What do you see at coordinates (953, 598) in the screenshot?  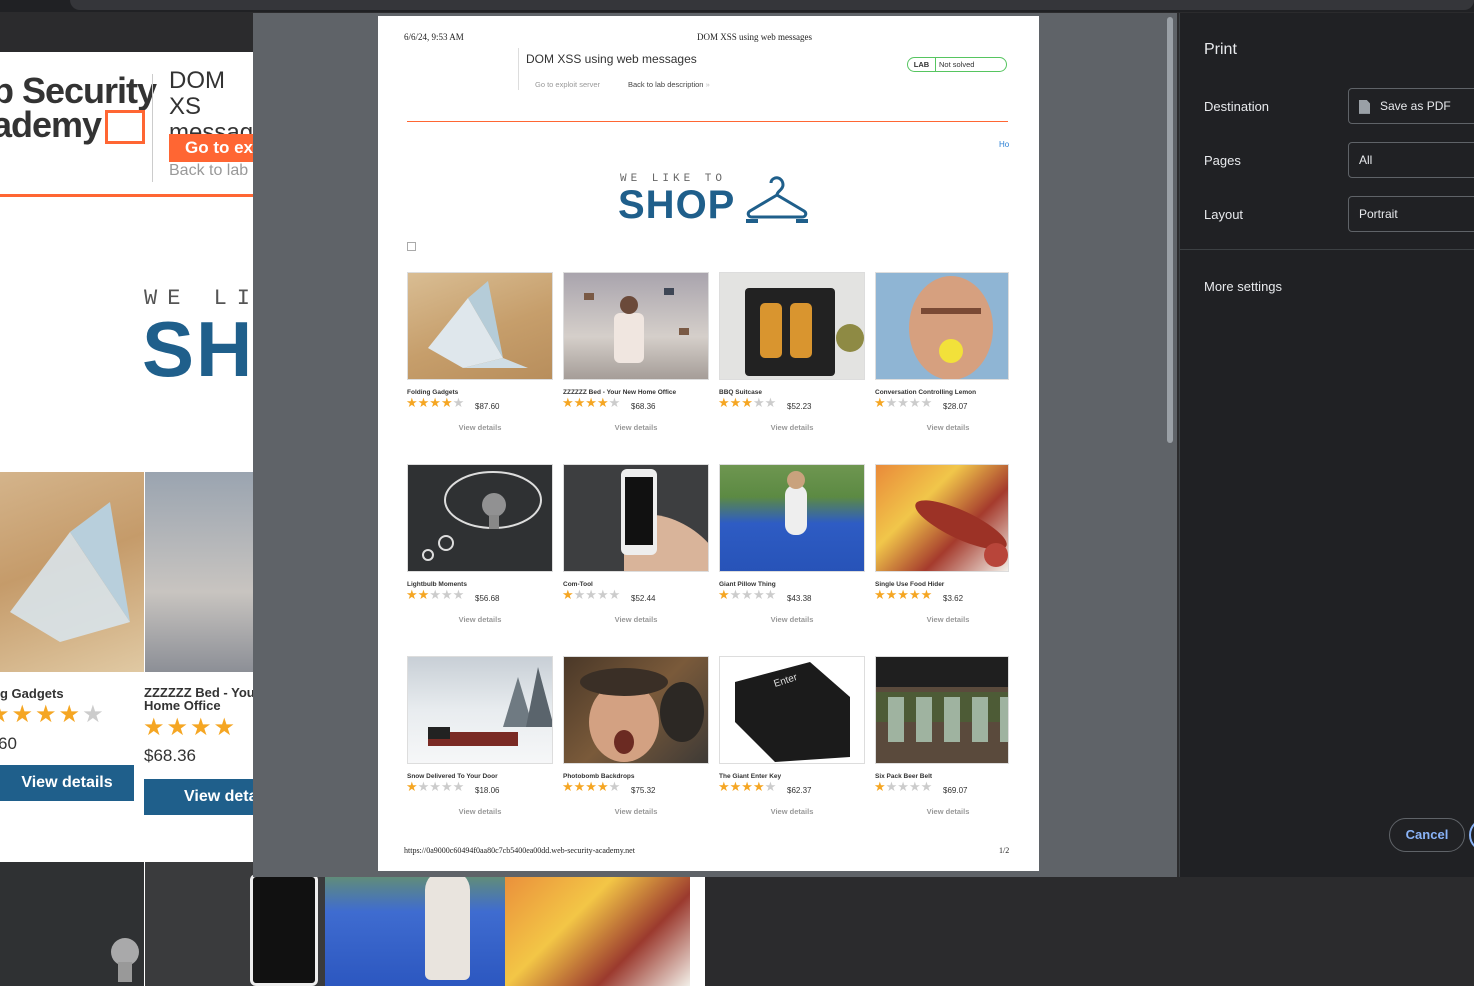 I see `product-price: $3.62` at bounding box center [953, 598].